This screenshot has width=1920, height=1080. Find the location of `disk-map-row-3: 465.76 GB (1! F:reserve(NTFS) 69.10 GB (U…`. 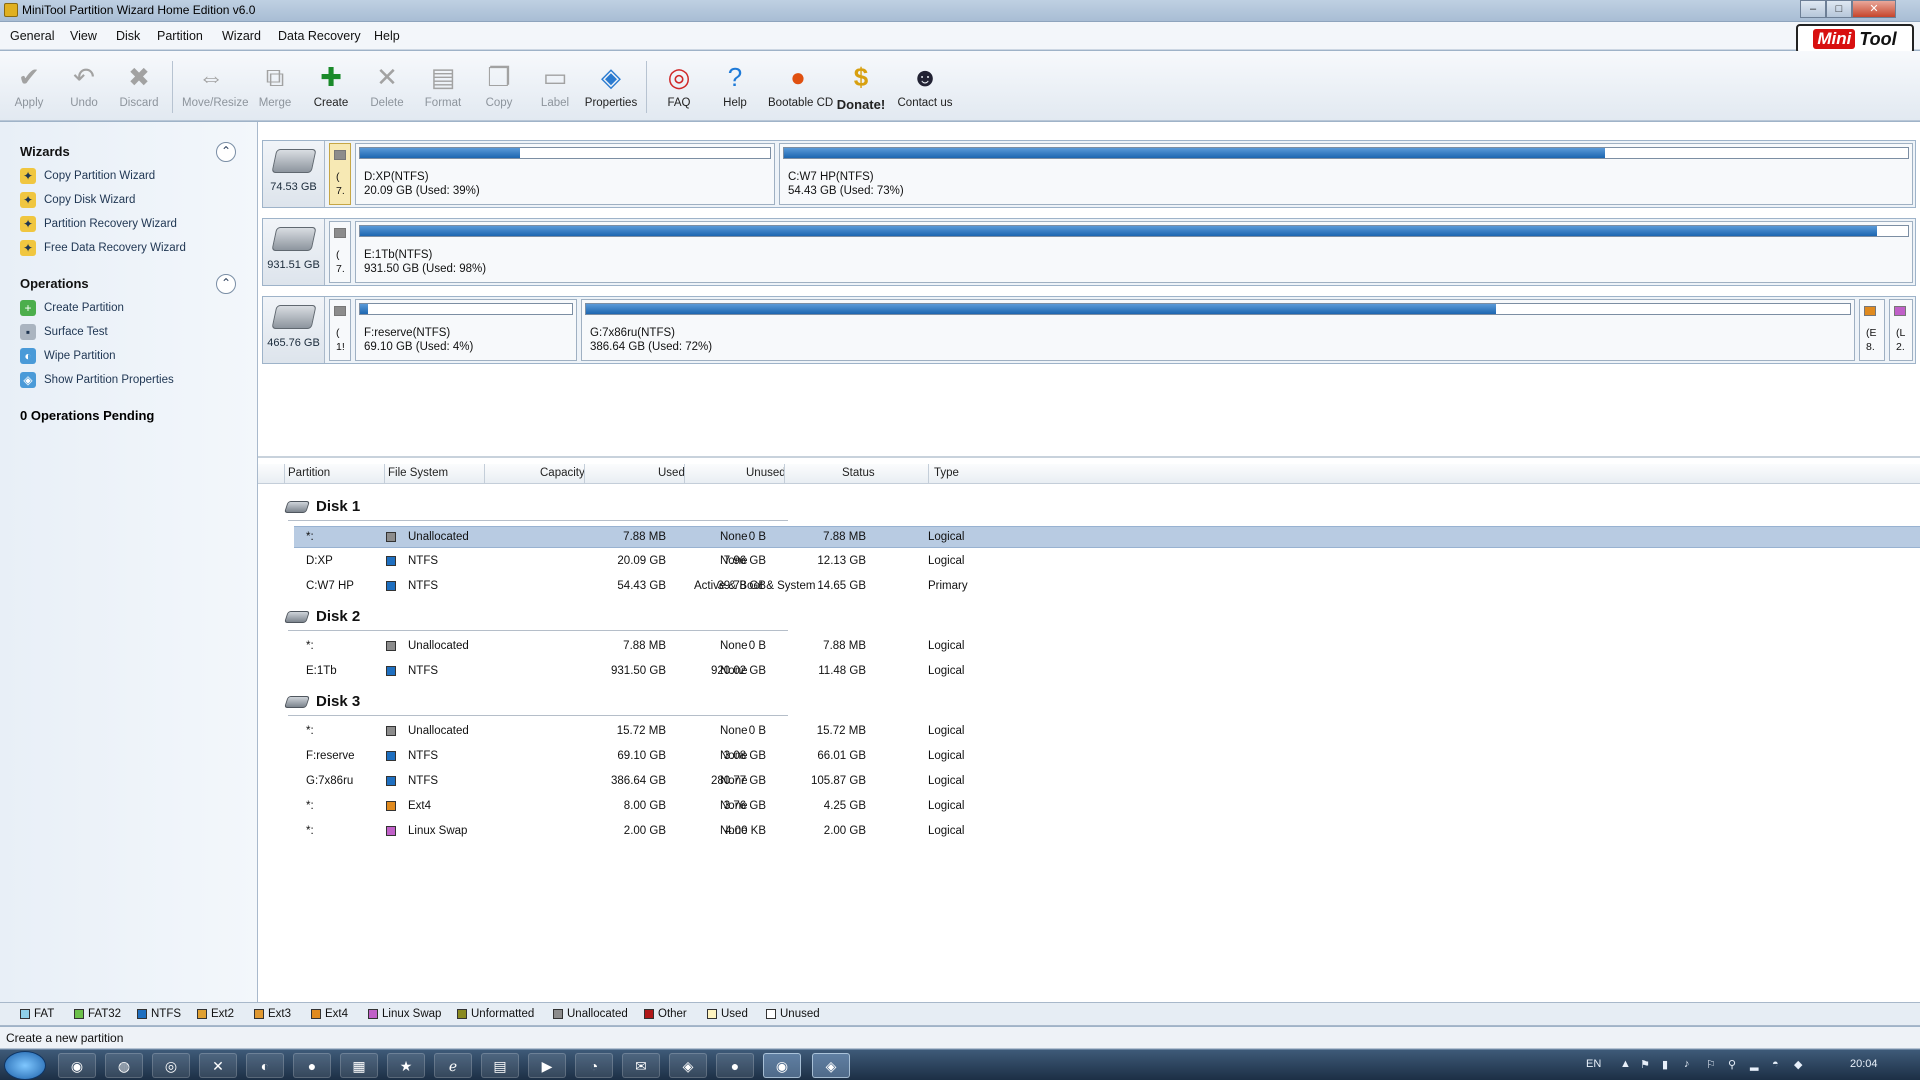

disk-map-row-3: 465.76 GB (1! F:reserve(NTFS) 69.10 GB (U… is located at coordinates (1089, 330).